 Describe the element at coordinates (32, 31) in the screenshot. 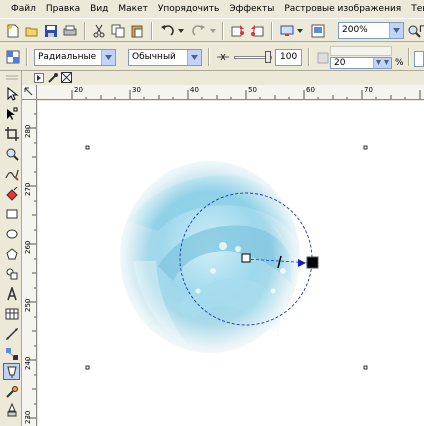

I see `open-icon` at that location.